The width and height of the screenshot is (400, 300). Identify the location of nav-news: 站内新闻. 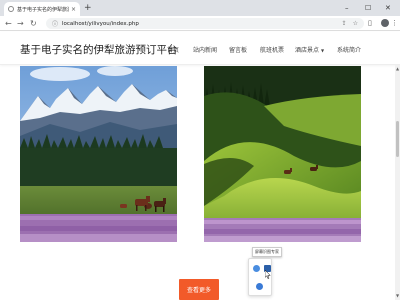
(205, 49).